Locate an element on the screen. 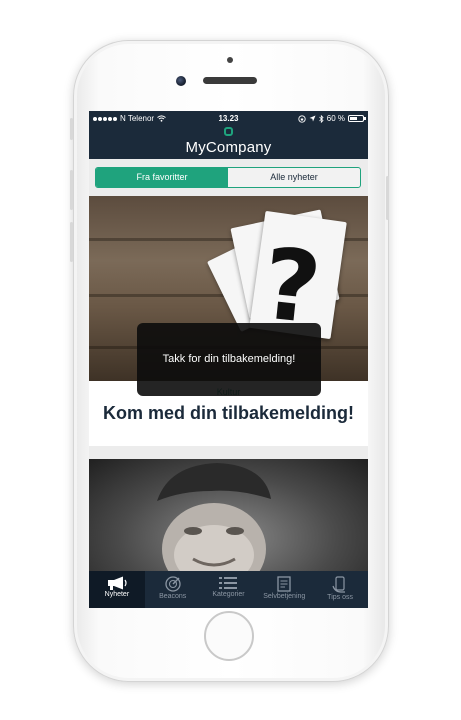 The height and width of the screenshot is (720, 461). article-headline: Kom med din tilbakemelding! is located at coordinates (228, 413).